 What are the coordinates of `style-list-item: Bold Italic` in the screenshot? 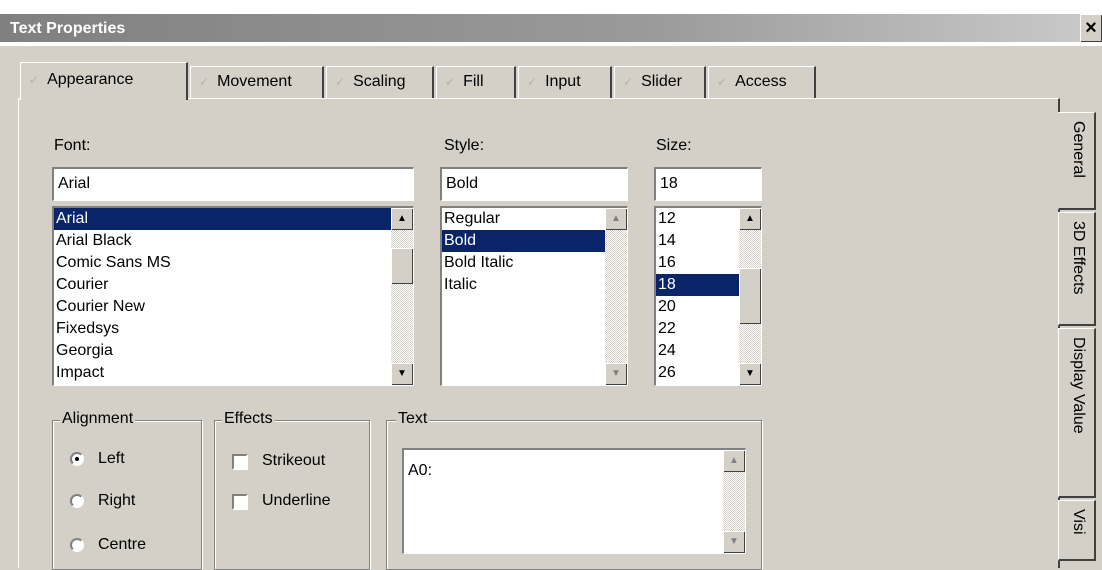 It's located at (534, 263).